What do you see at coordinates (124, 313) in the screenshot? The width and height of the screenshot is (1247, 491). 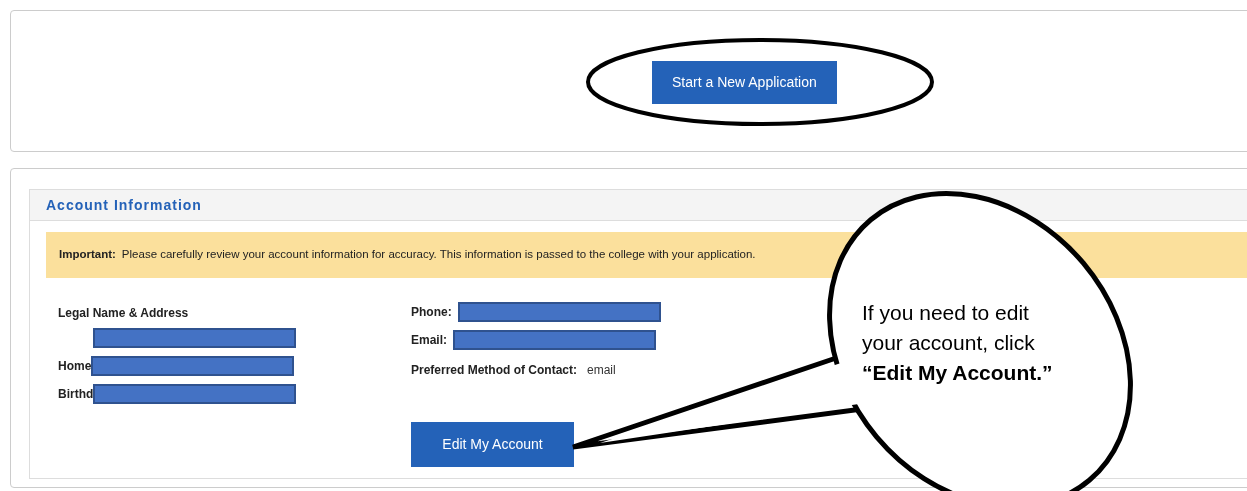 I see `section-heading: Legal Name & Address` at bounding box center [124, 313].